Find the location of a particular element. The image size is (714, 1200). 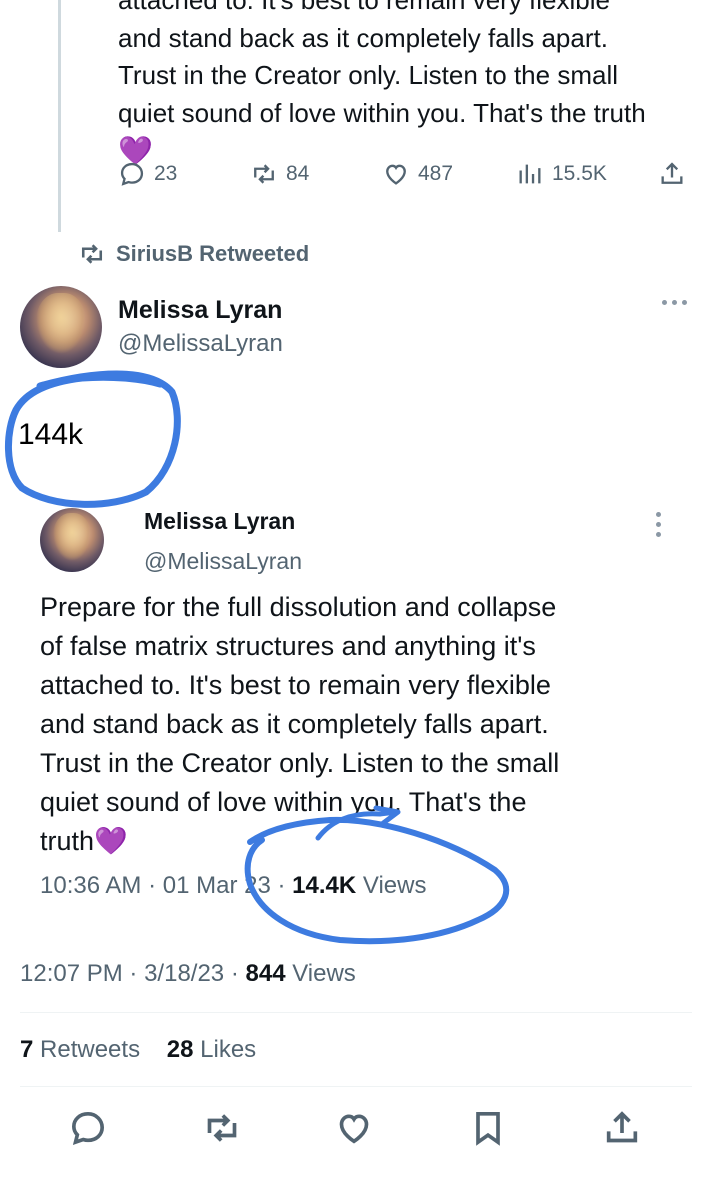

like-button is located at coordinates (354, 1128).